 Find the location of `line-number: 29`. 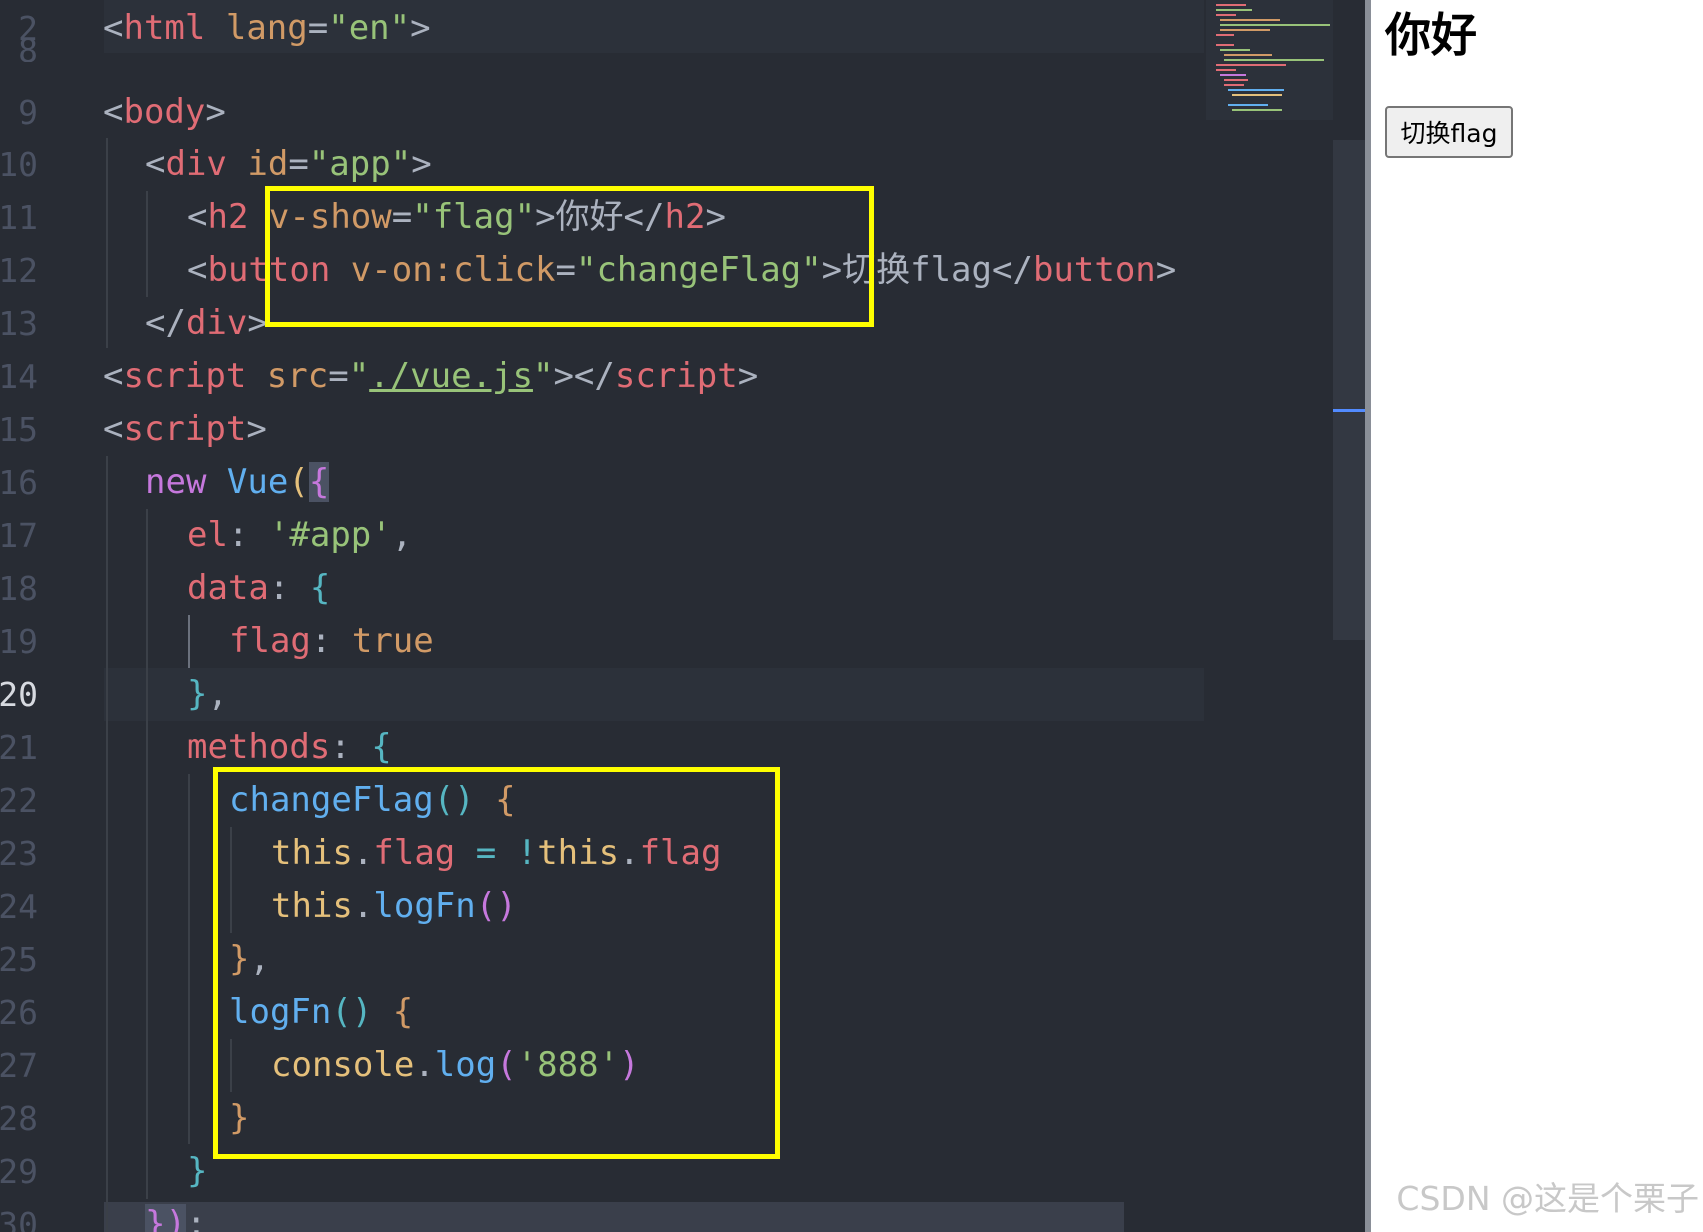

line-number: 29 is located at coordinates (19, 1171).